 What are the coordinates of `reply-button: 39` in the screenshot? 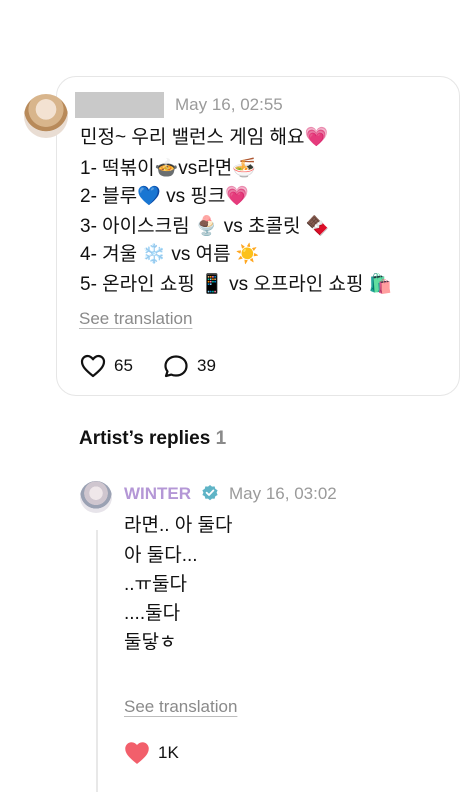 It's located at (189, 366).